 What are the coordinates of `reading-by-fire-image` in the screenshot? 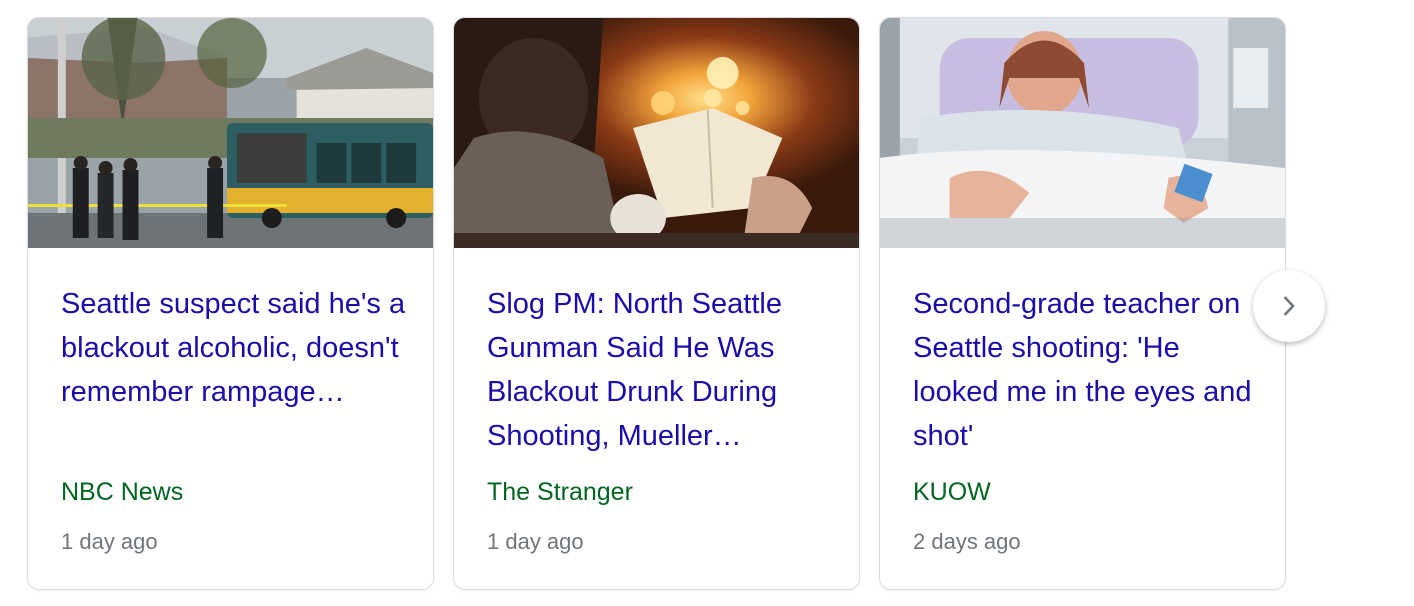 It's located at (656, 133).